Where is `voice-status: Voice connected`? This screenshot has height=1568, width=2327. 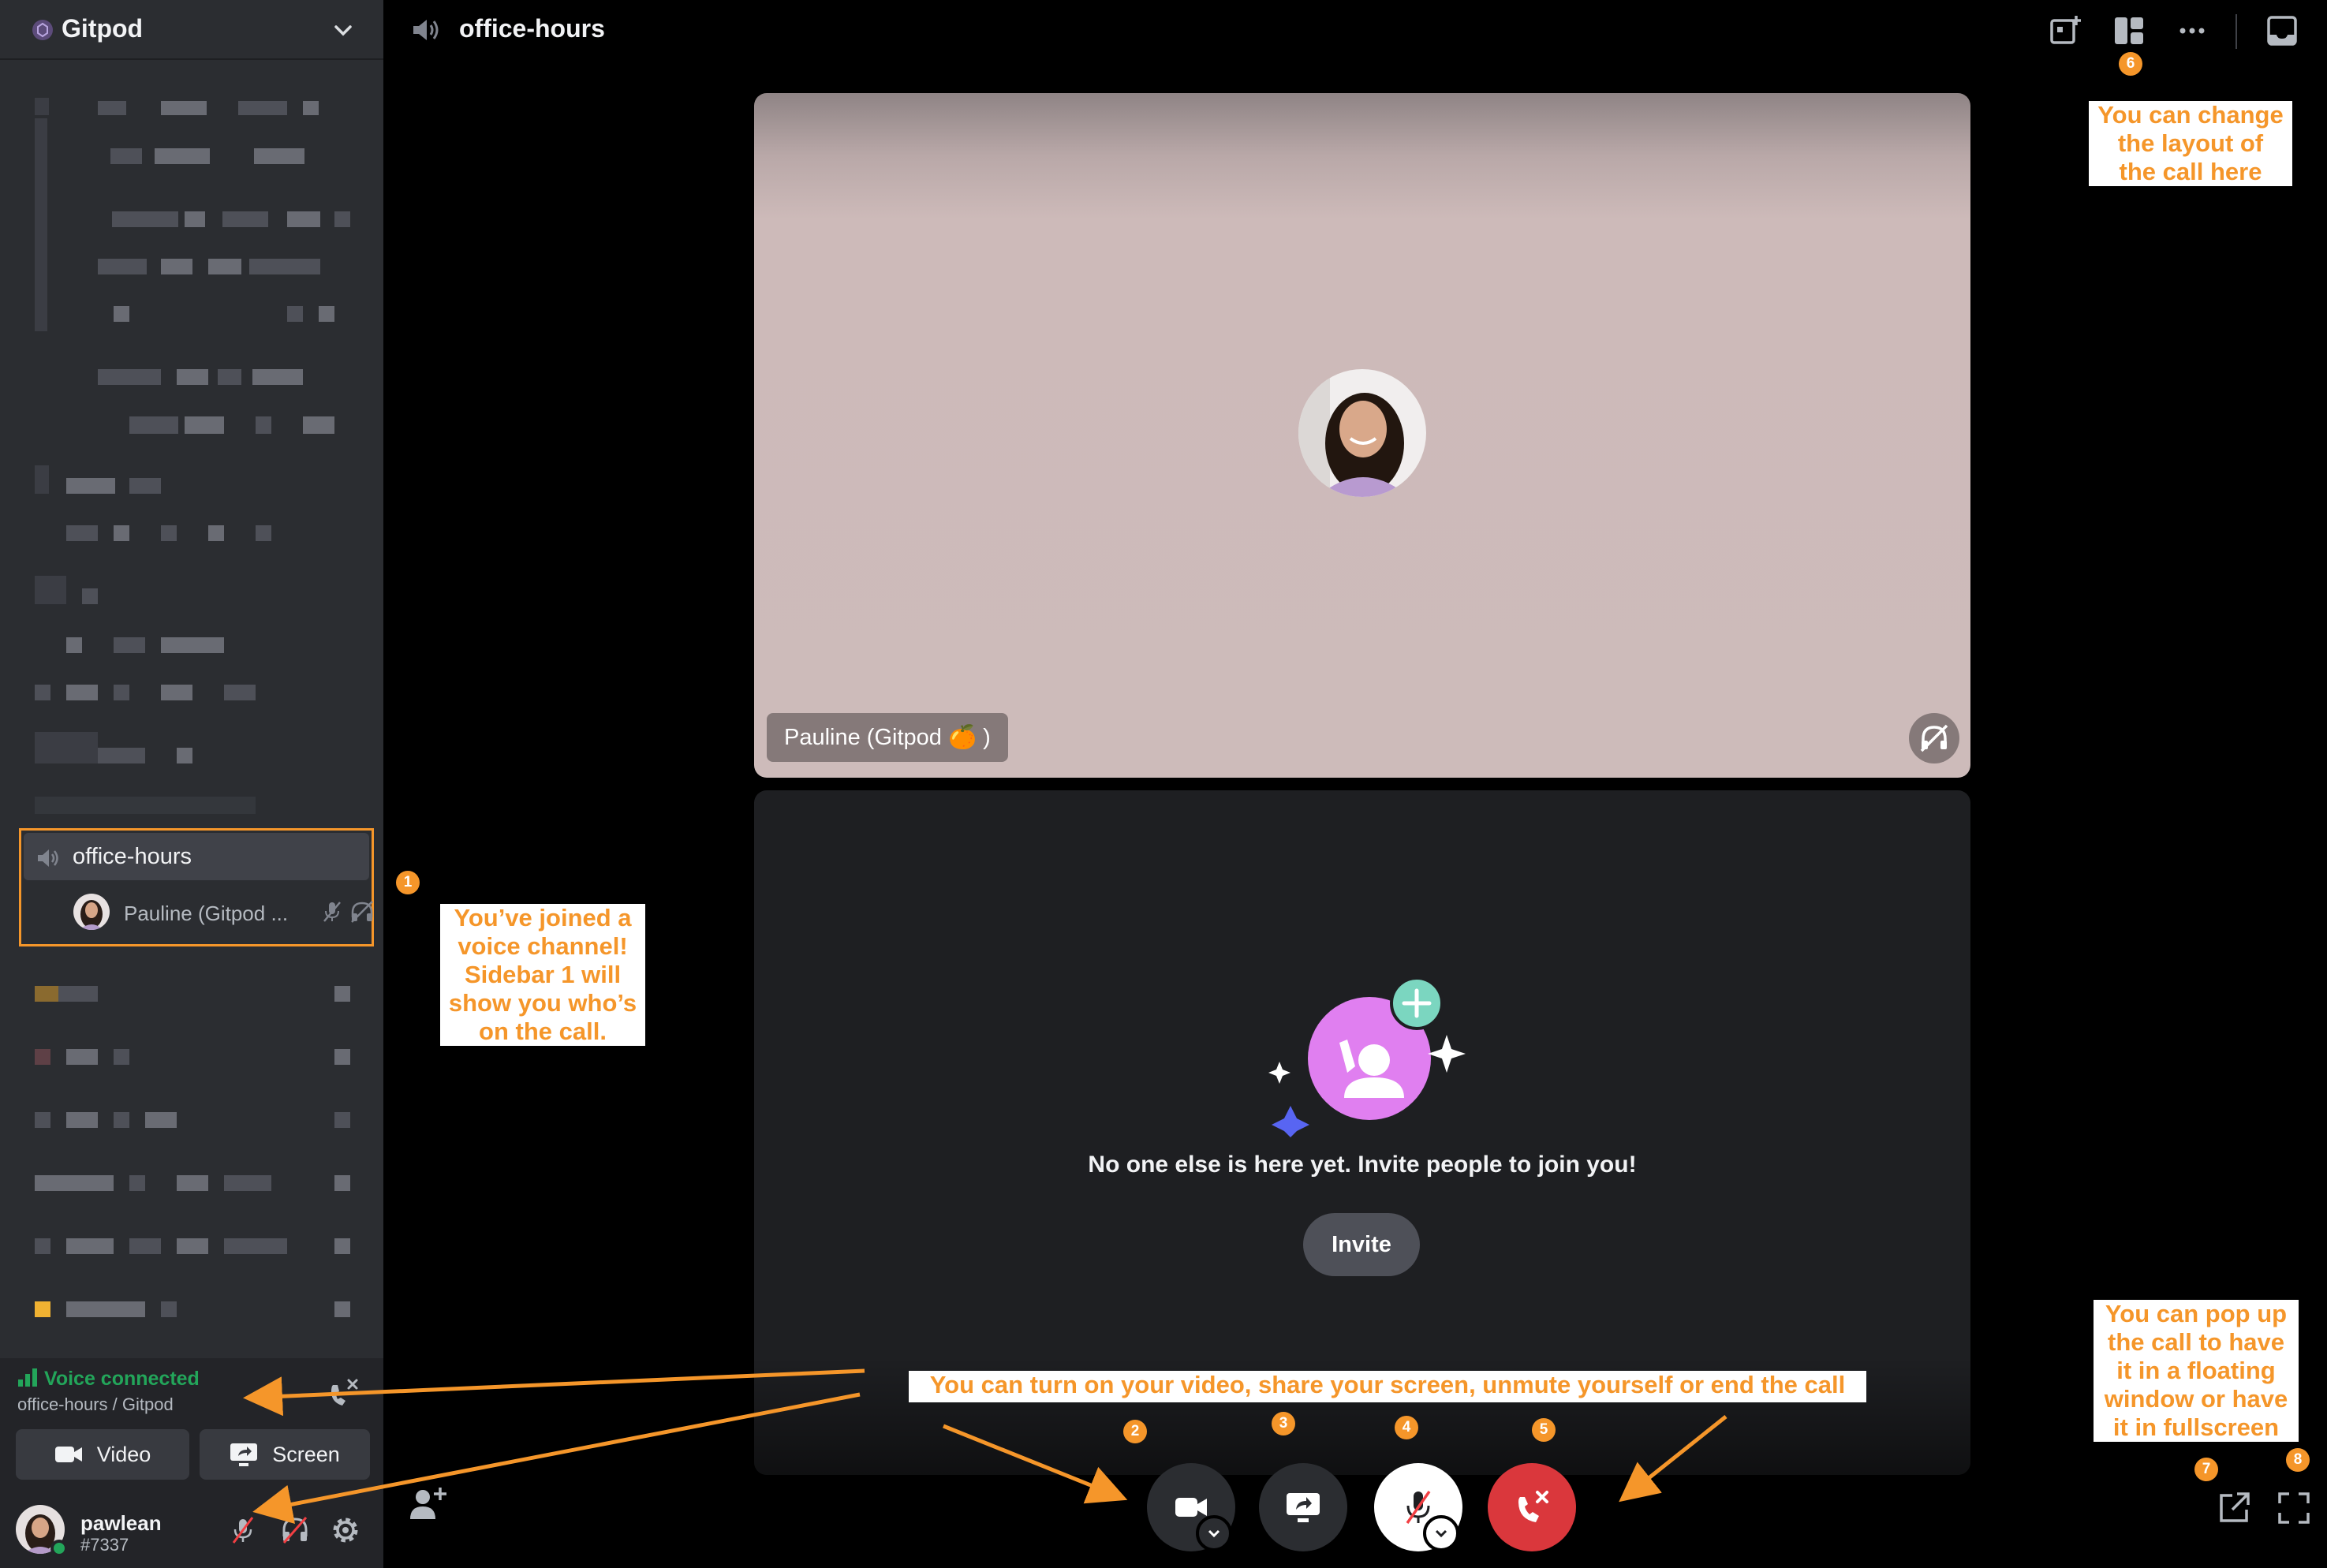 voice-status: Voice connected is located at coordinates (108, 1379).